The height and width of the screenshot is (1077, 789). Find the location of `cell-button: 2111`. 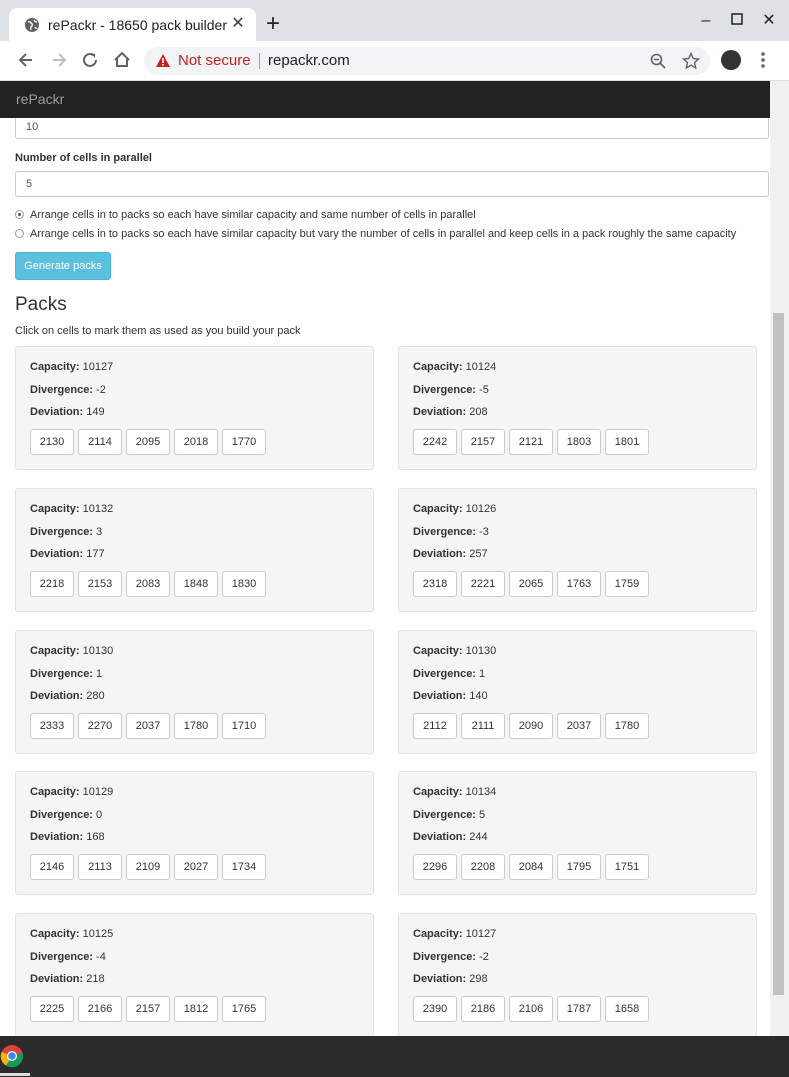

cell-button: 2111 is located at coordinates (483, 726).